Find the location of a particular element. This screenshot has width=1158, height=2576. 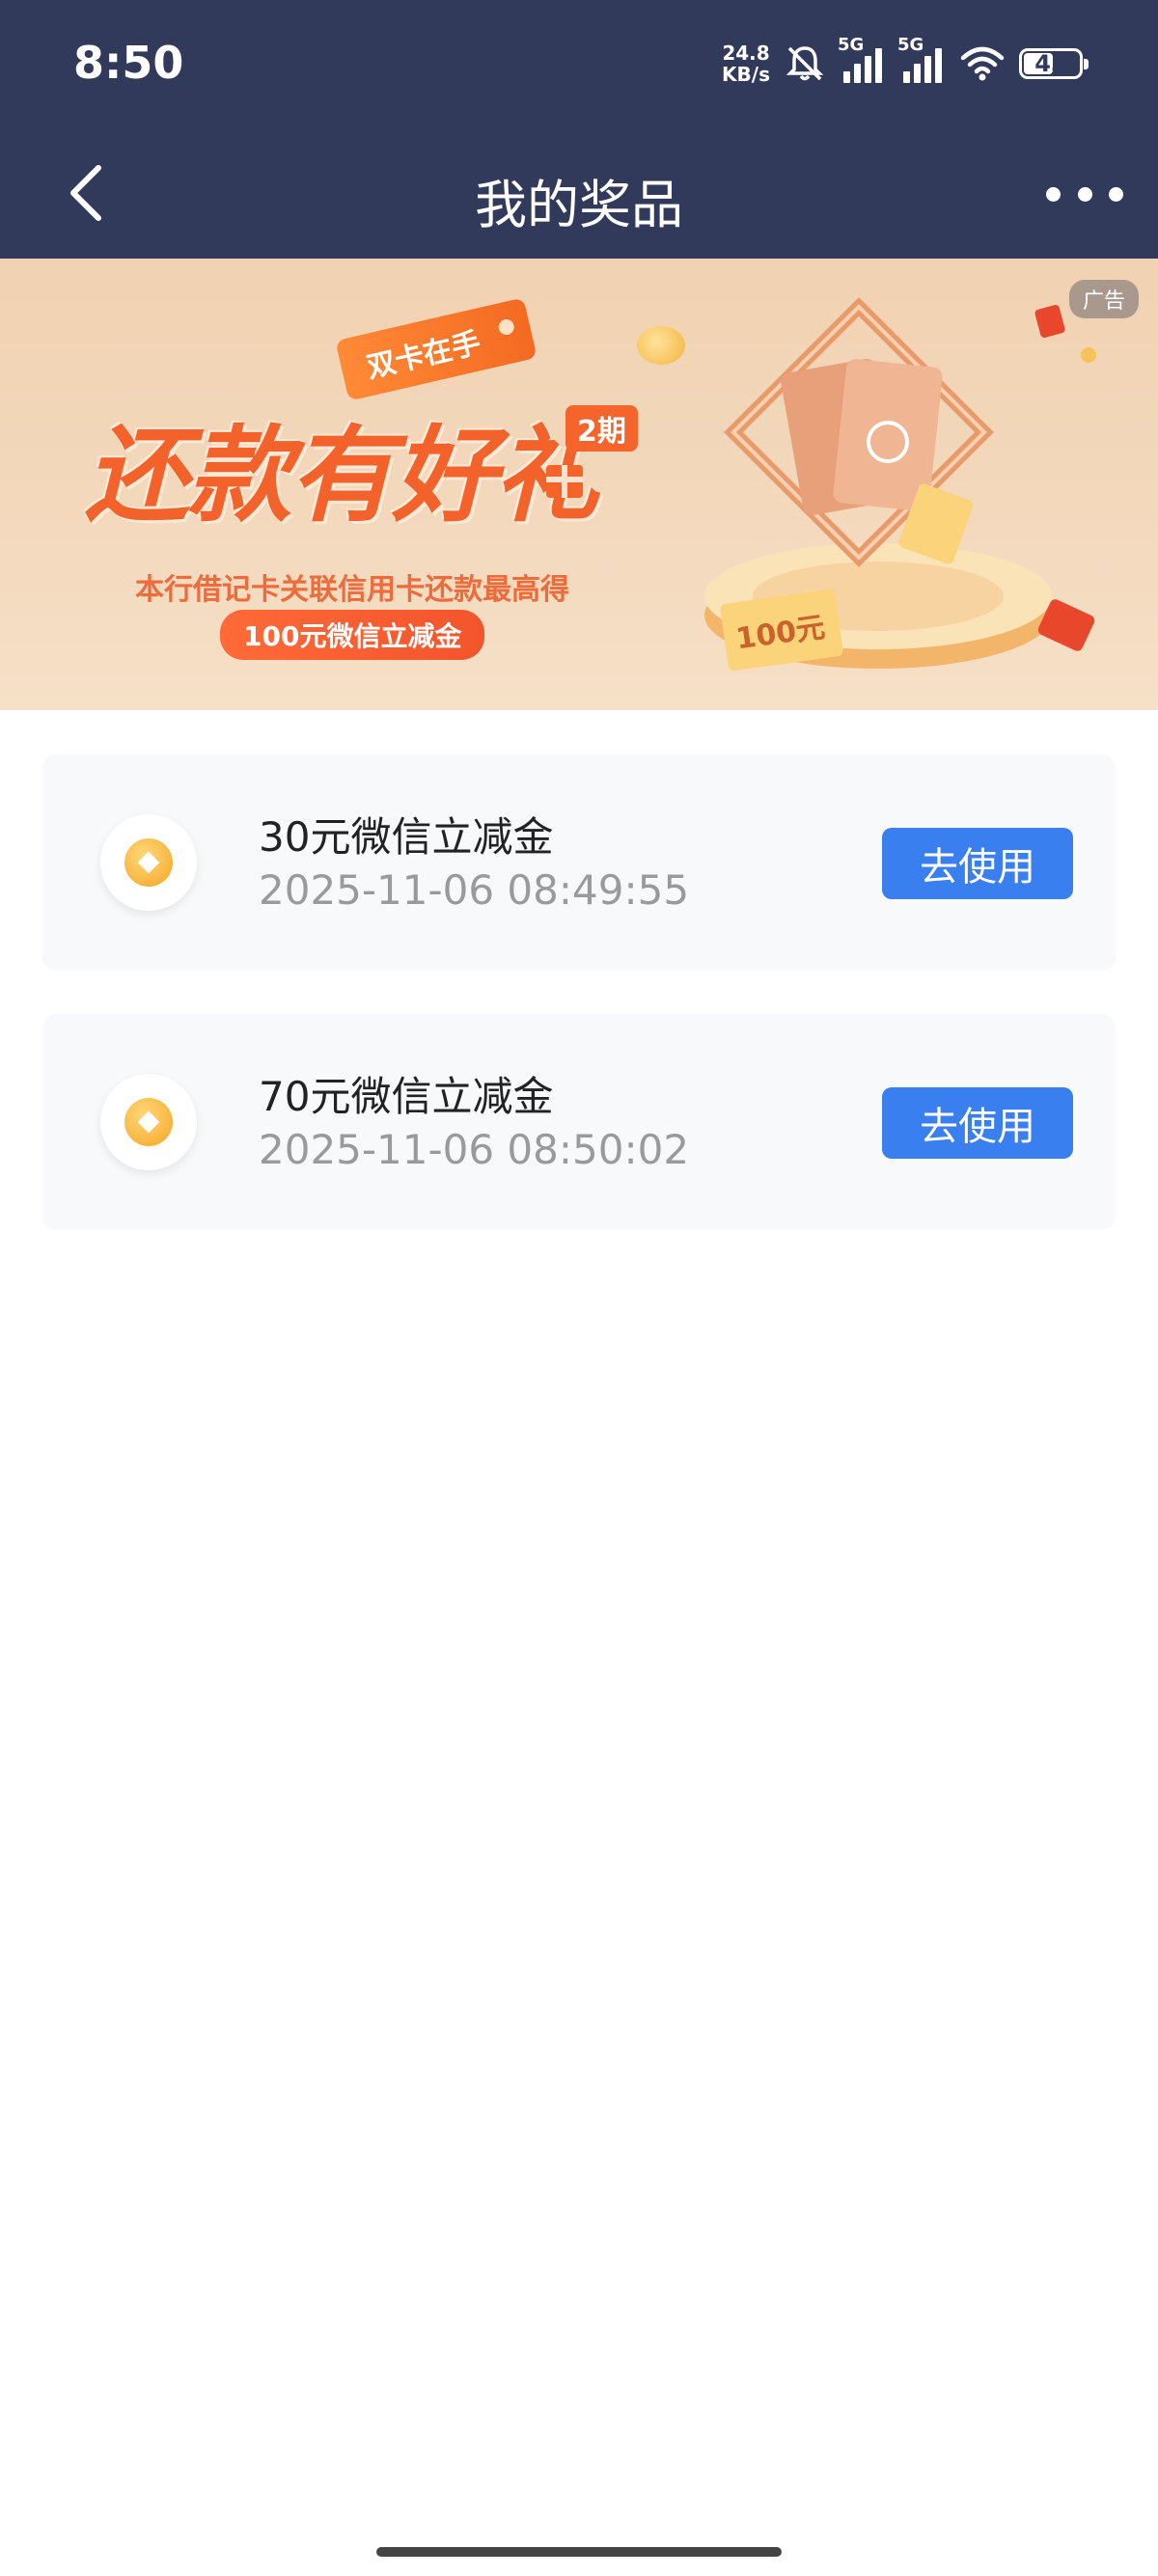

prize-date: 2025-11-06 08:50:02 is located at coordinates (474, 1150).